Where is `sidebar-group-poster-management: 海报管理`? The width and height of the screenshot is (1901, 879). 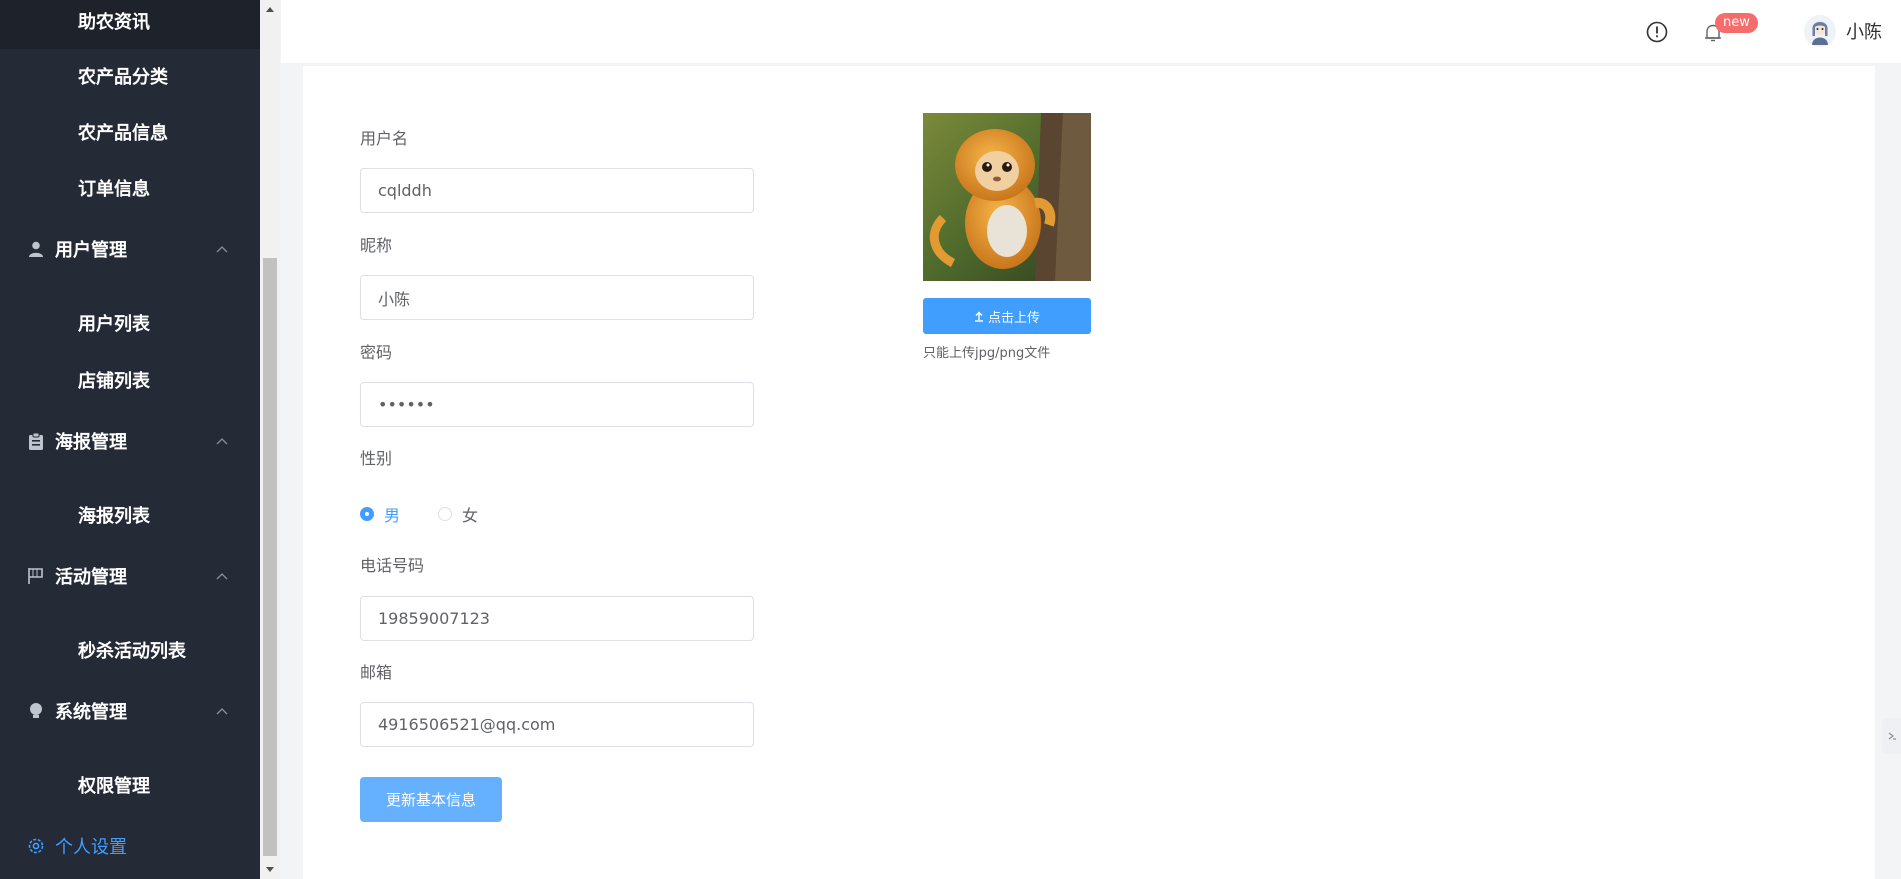 sidebar-group-poster-management: 海报管理 is located at coordinates (130, 441).